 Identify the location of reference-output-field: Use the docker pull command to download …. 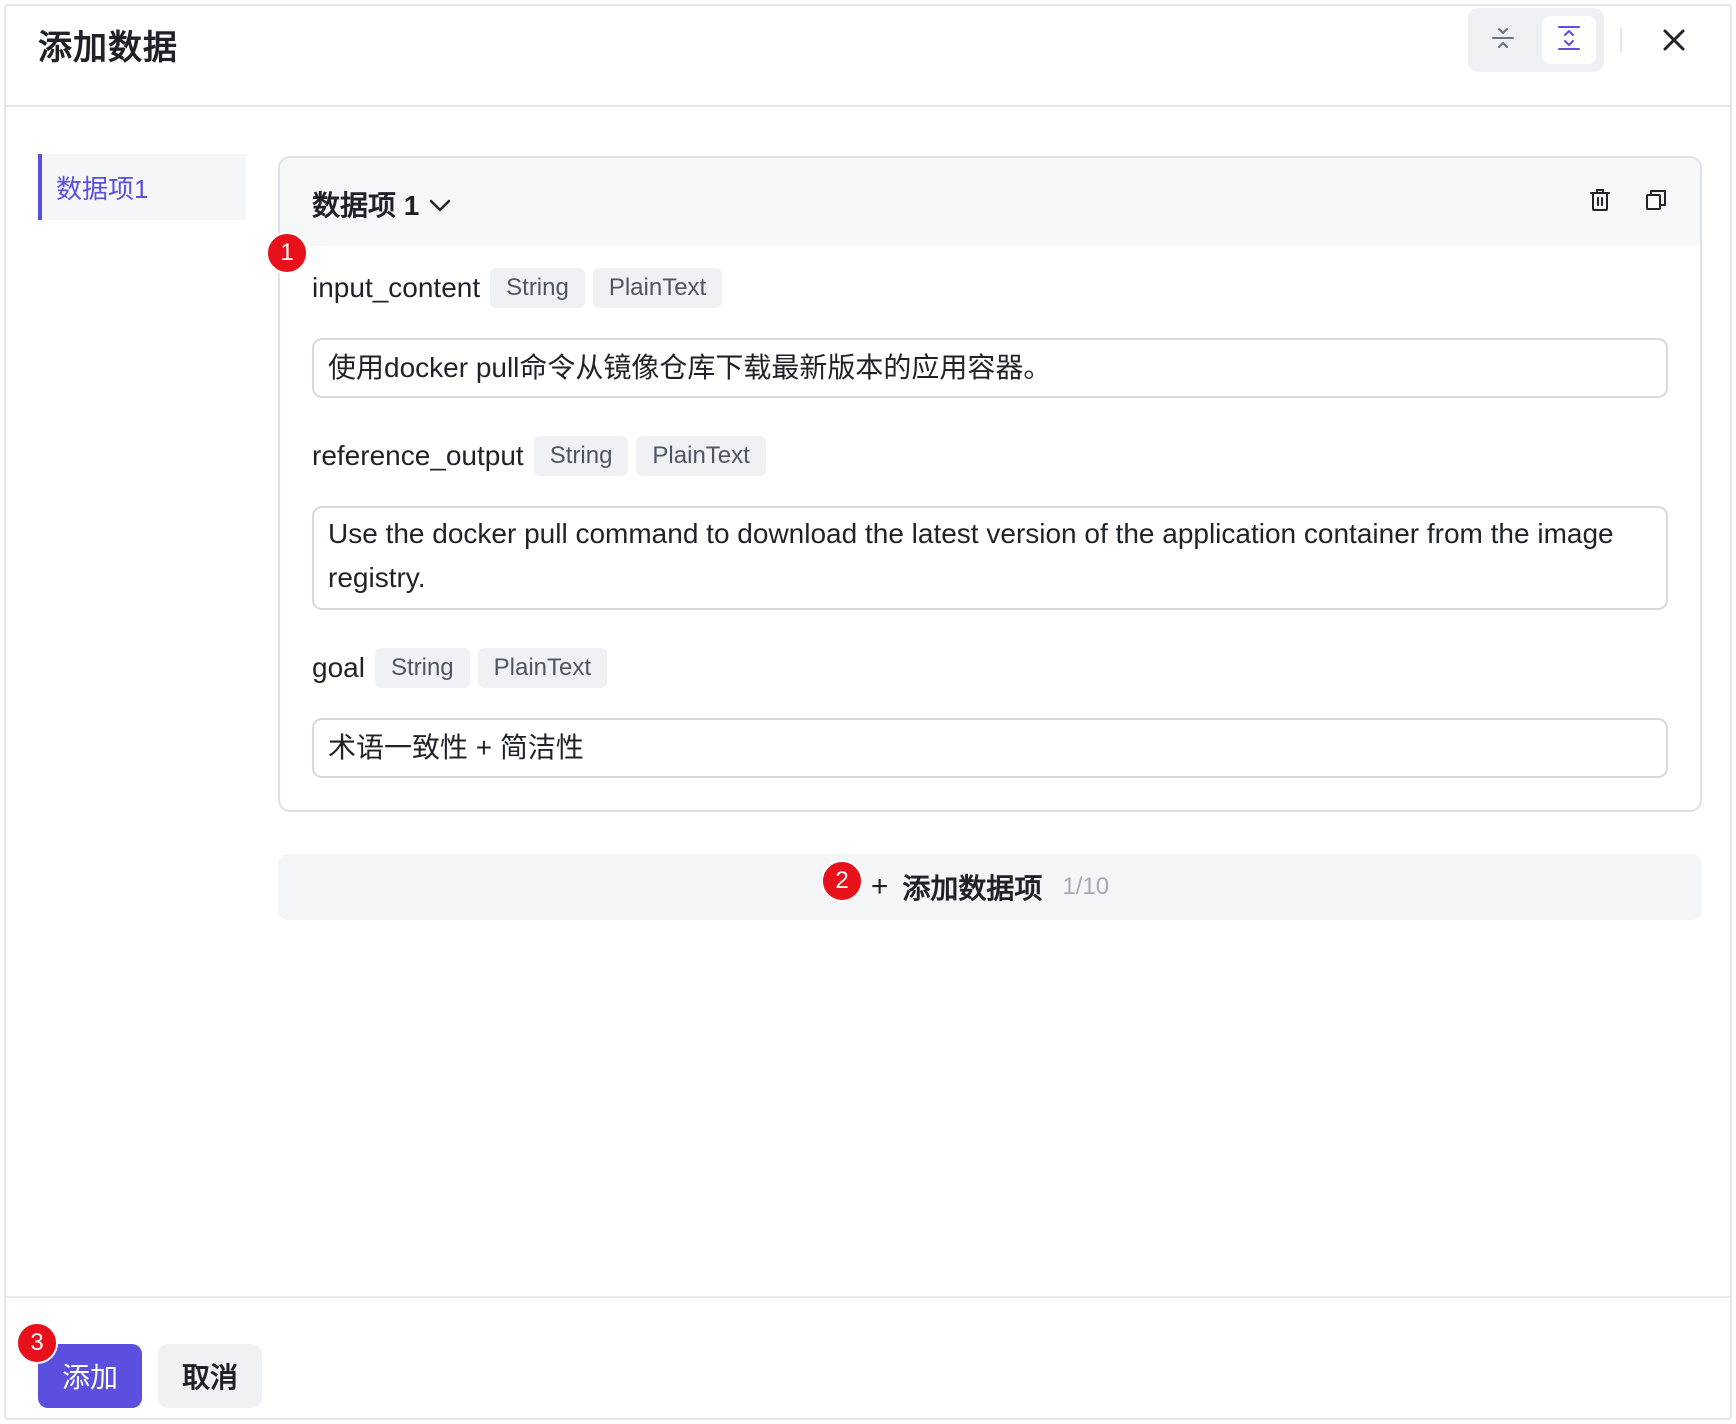
(990, 558).